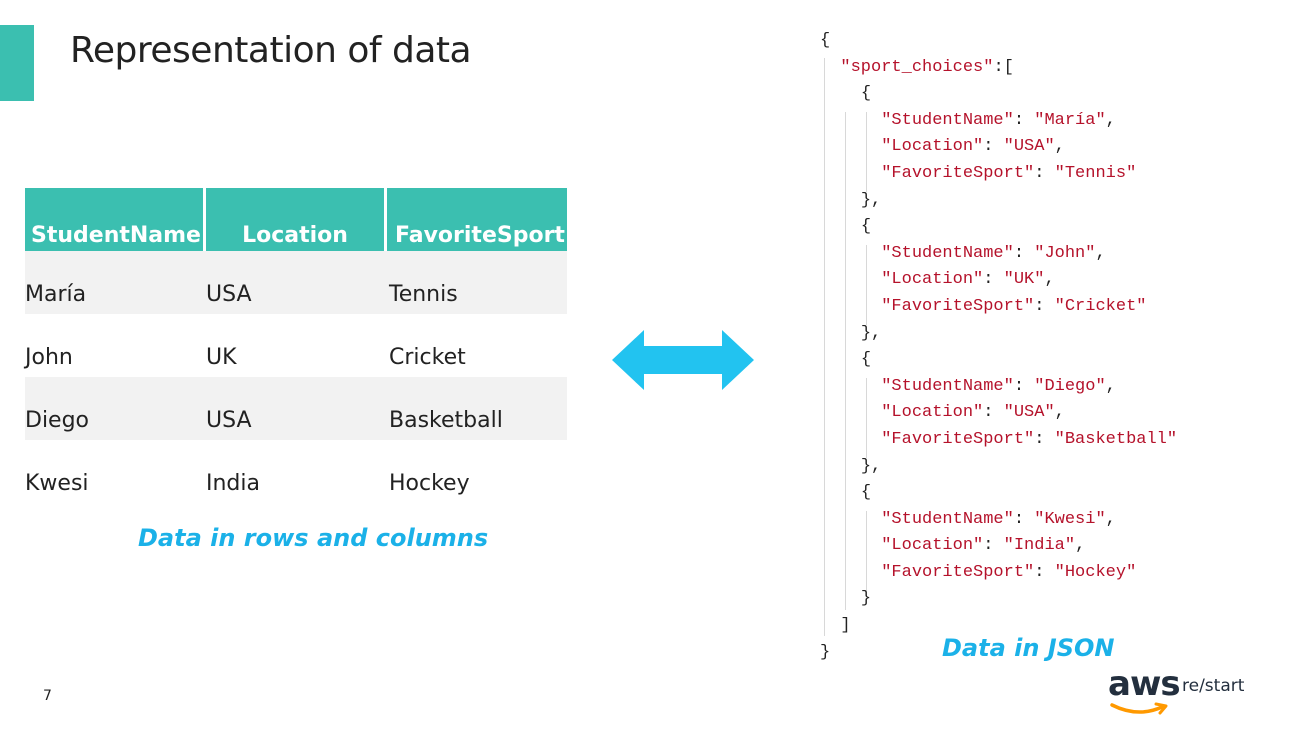  I want to click on header-student-name: StudentName, so click(115, 219).